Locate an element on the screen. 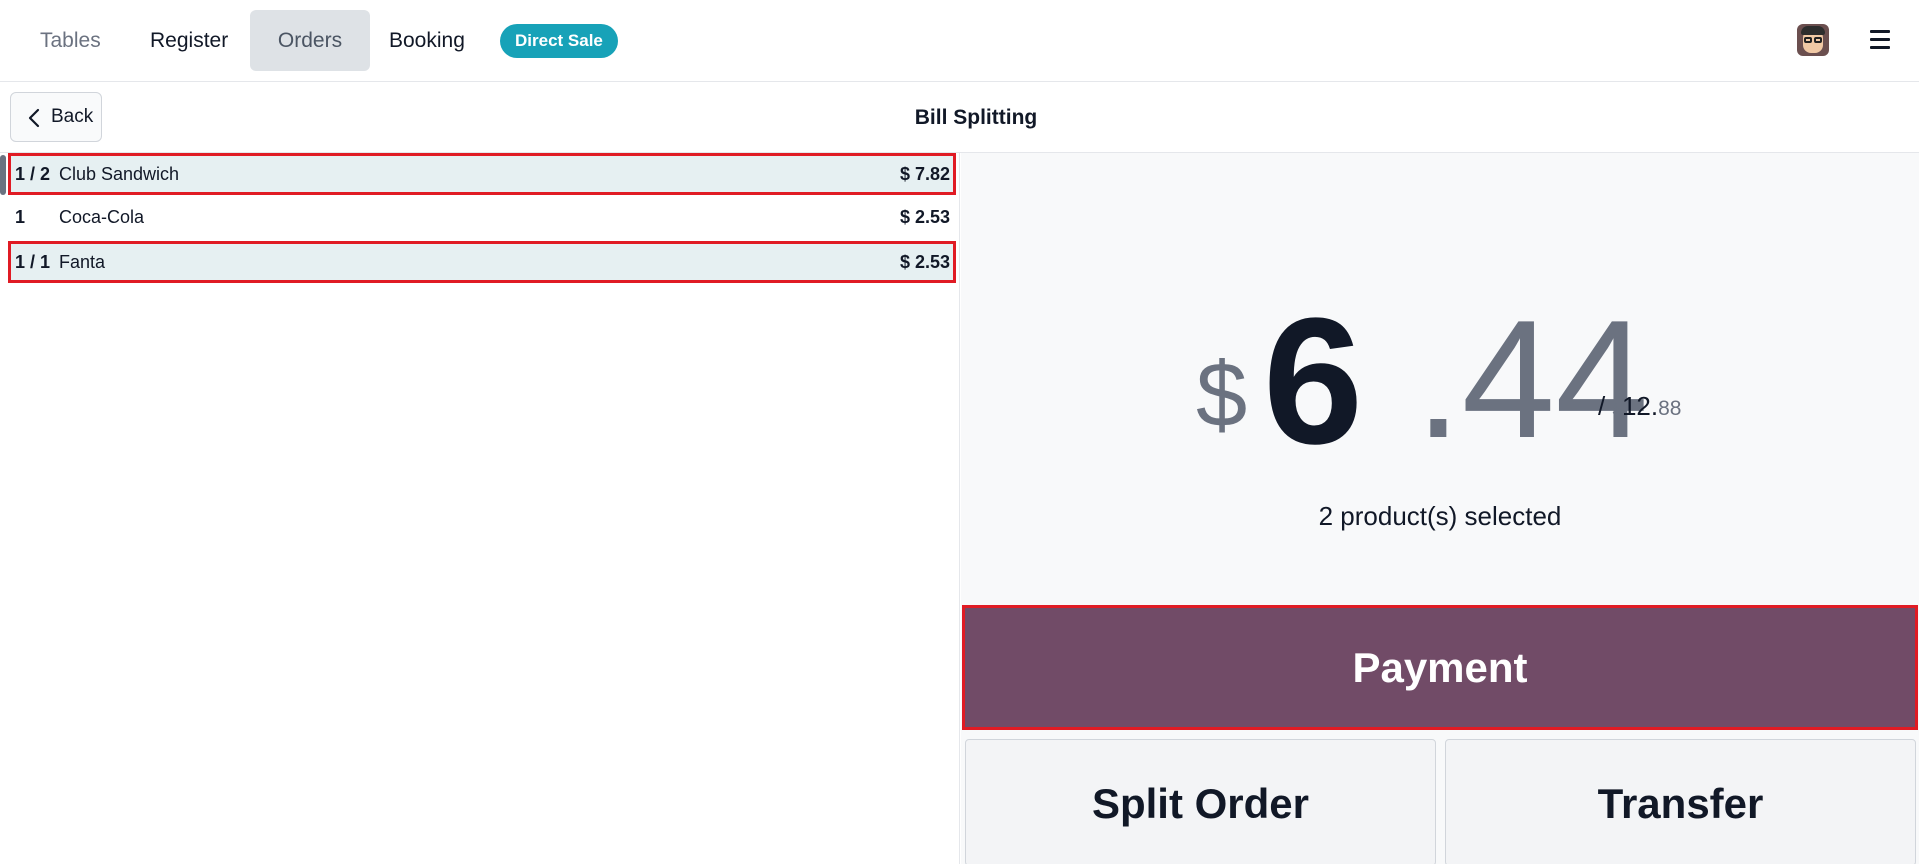 Image resolution: width=1919 pixels, height=864 pixels. total-prefix: / is located at coordinates (1602, 406).